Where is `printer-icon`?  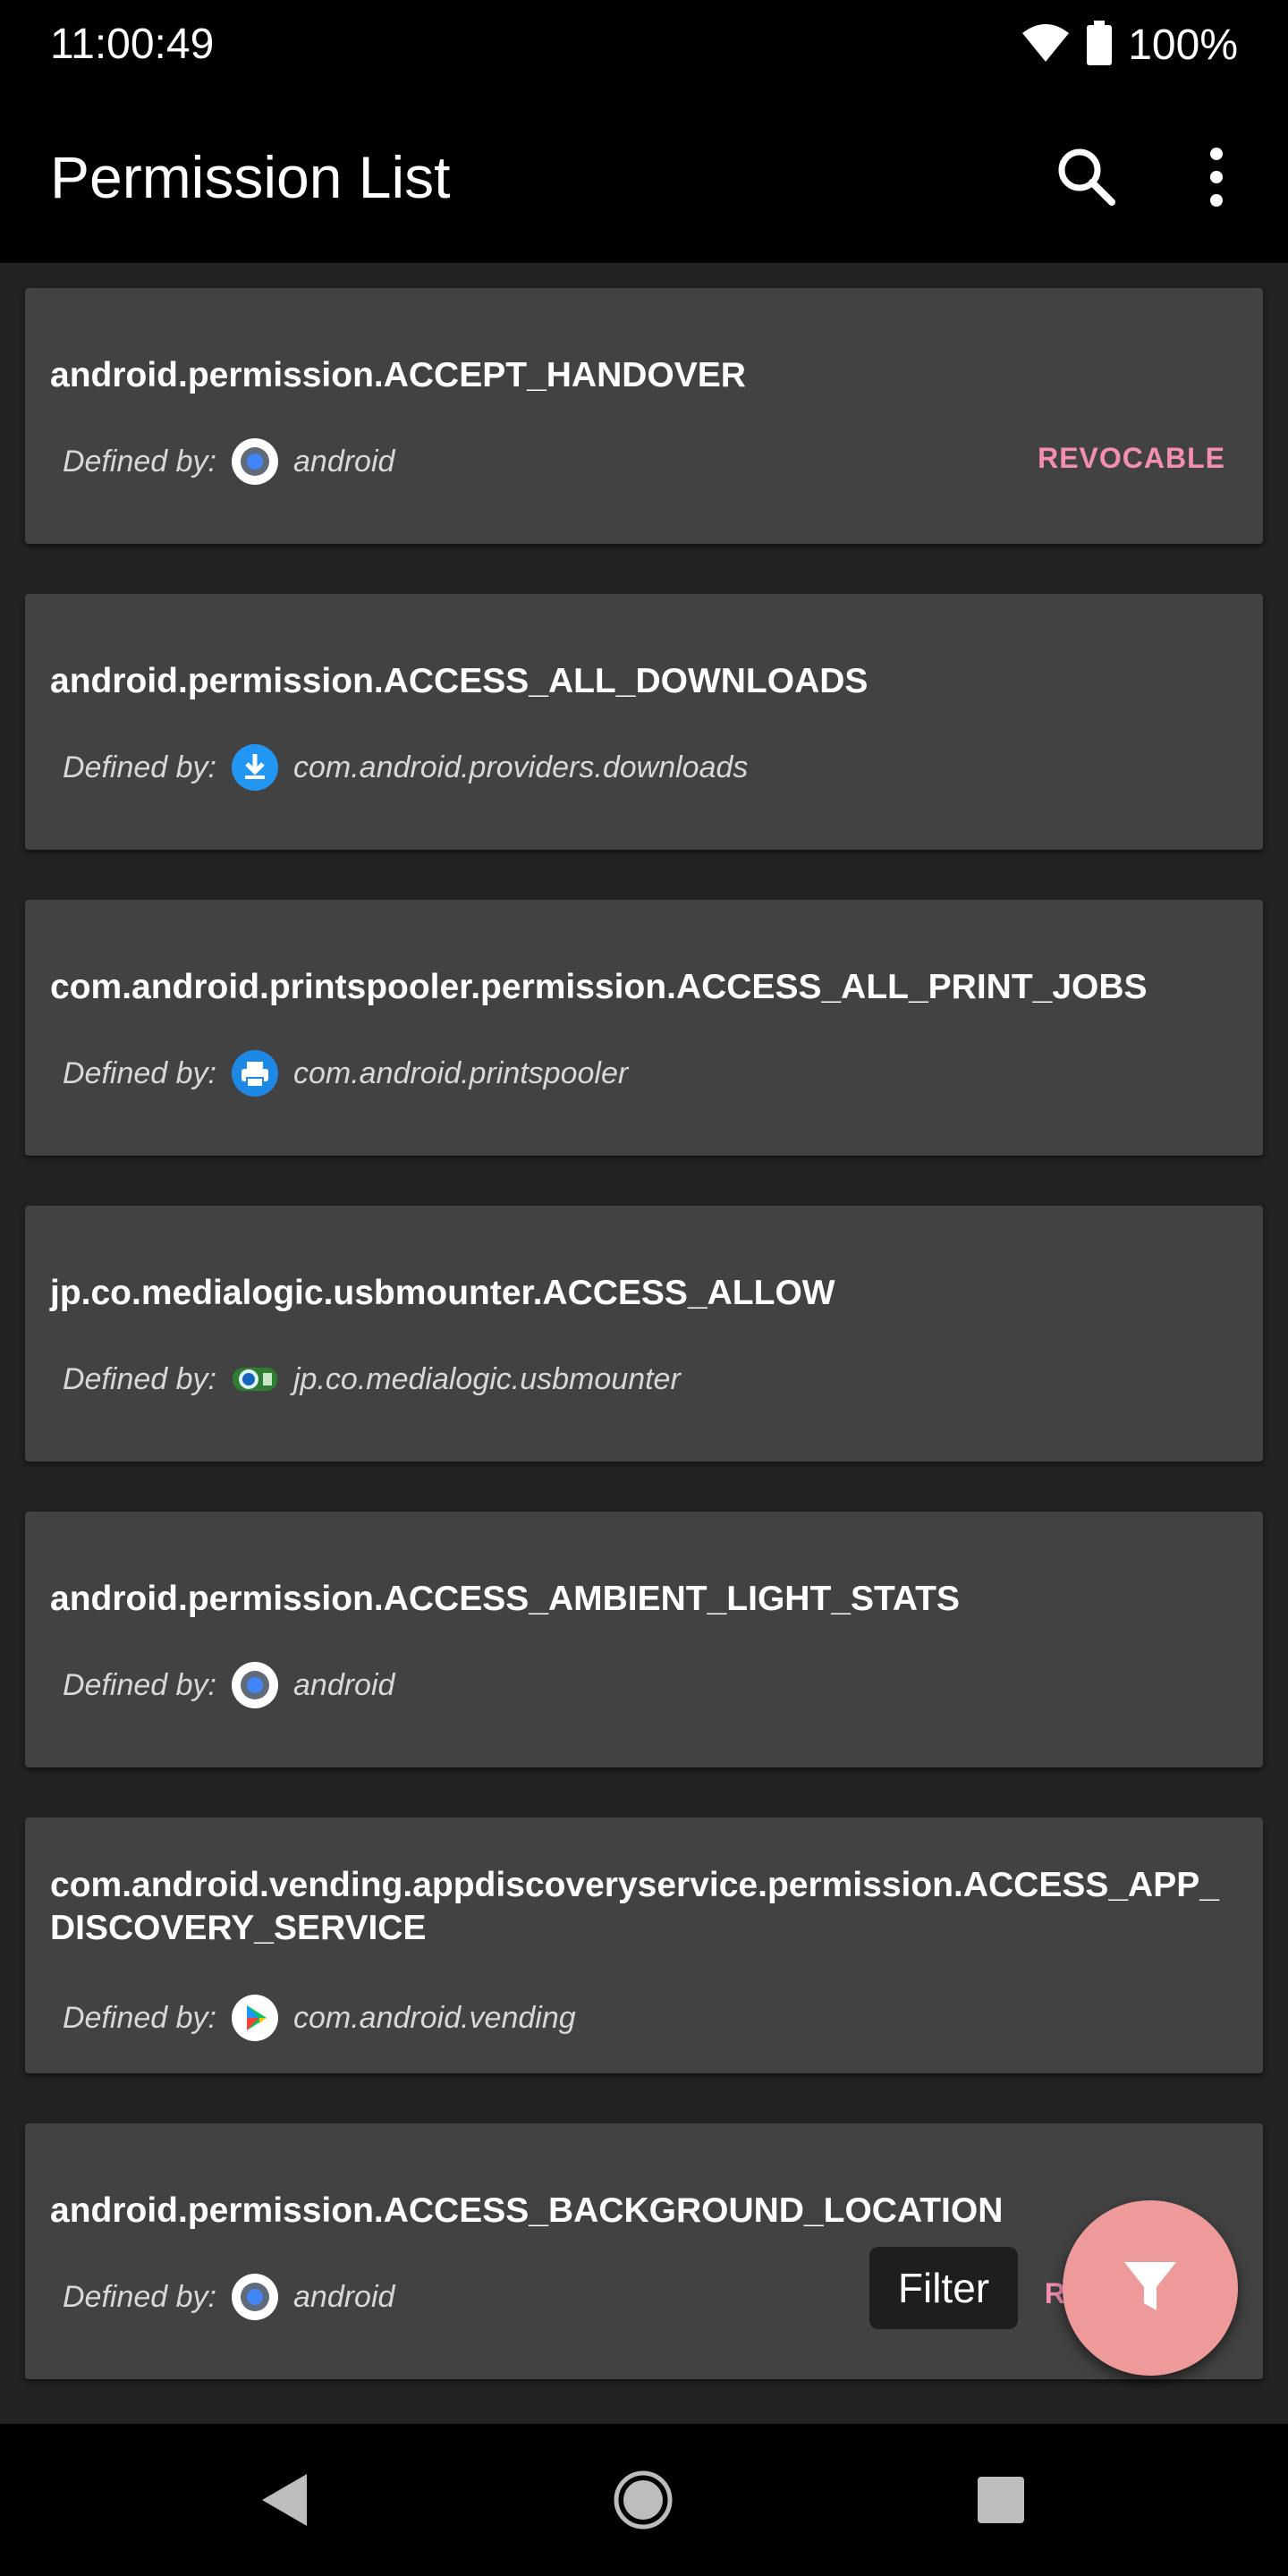
printer-icon is located at coordinates (255, 1073).